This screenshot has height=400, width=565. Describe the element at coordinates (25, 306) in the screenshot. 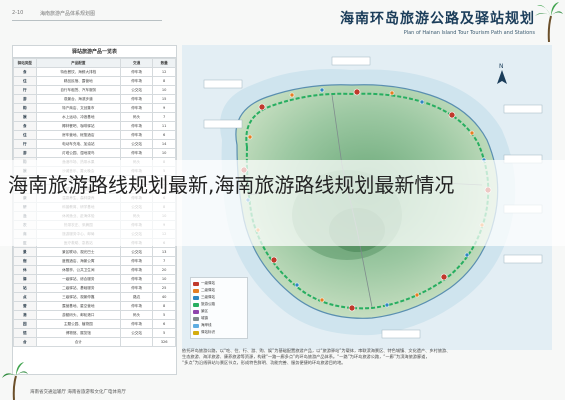

I see `table-cell: 营` at that location.